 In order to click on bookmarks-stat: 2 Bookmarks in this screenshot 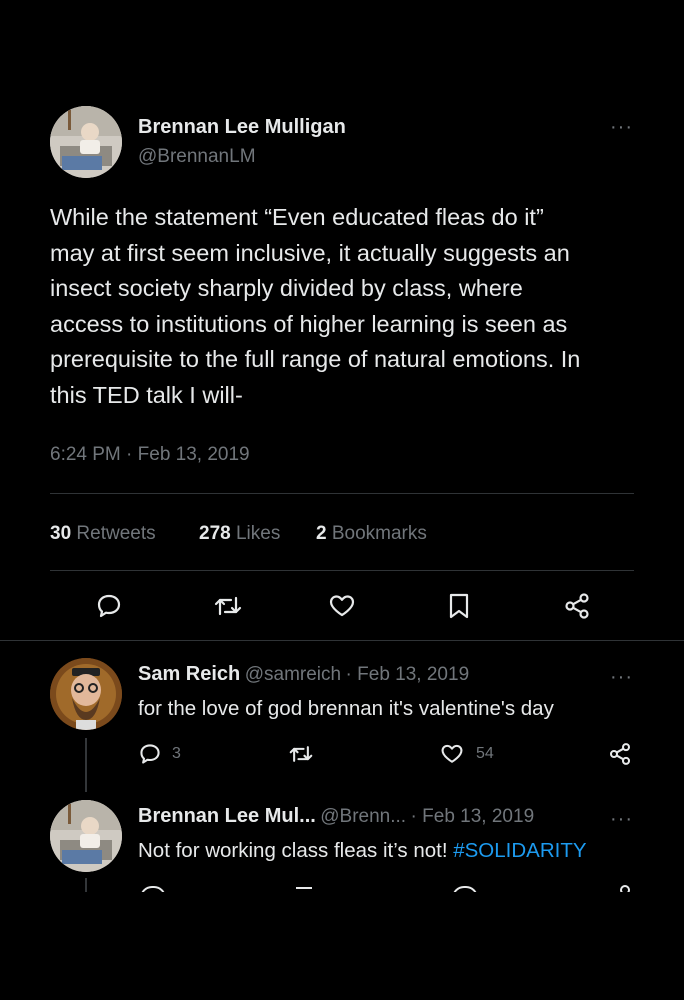, I will do `click(371, 534)`.